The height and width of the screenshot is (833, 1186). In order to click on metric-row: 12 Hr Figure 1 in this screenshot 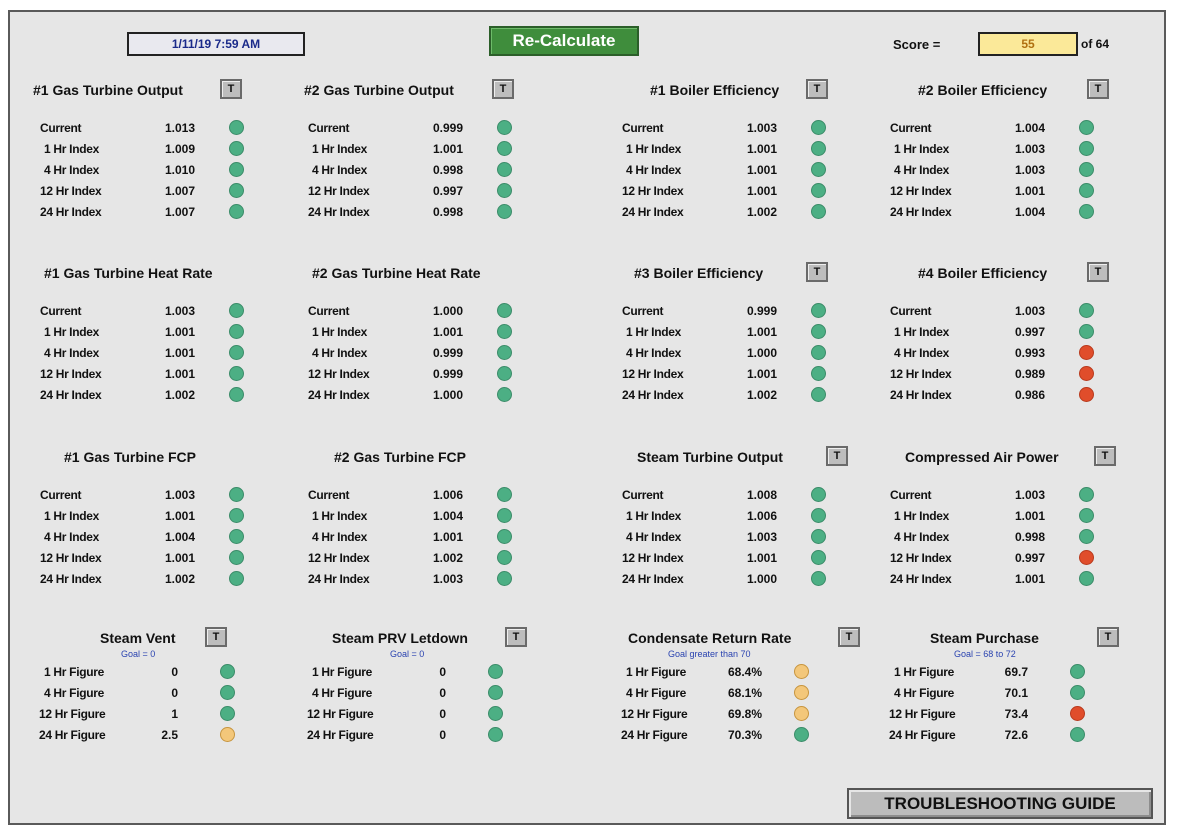, I will do `click(160, 714)`.